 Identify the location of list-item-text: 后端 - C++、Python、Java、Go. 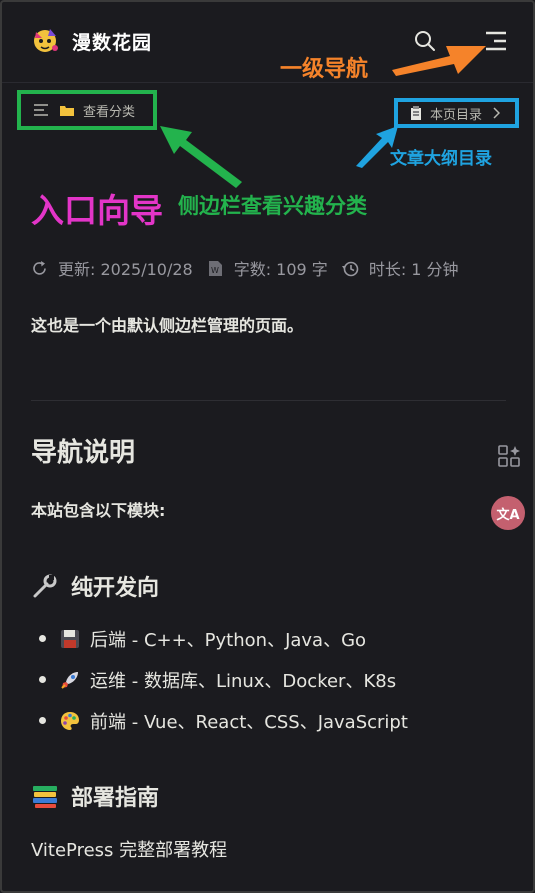
(228, 640).